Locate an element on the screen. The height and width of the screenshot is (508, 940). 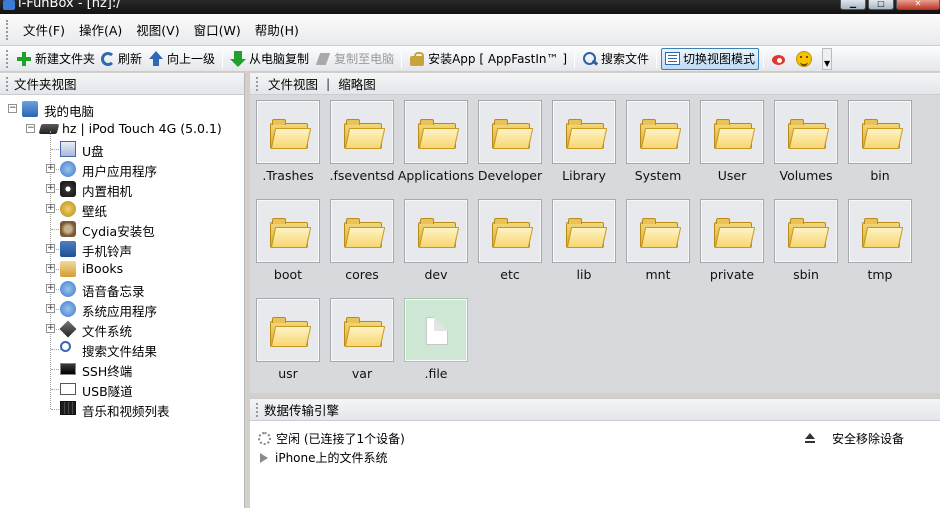
search-files-label: 搜索文件 is located at coordinates (625, 59).